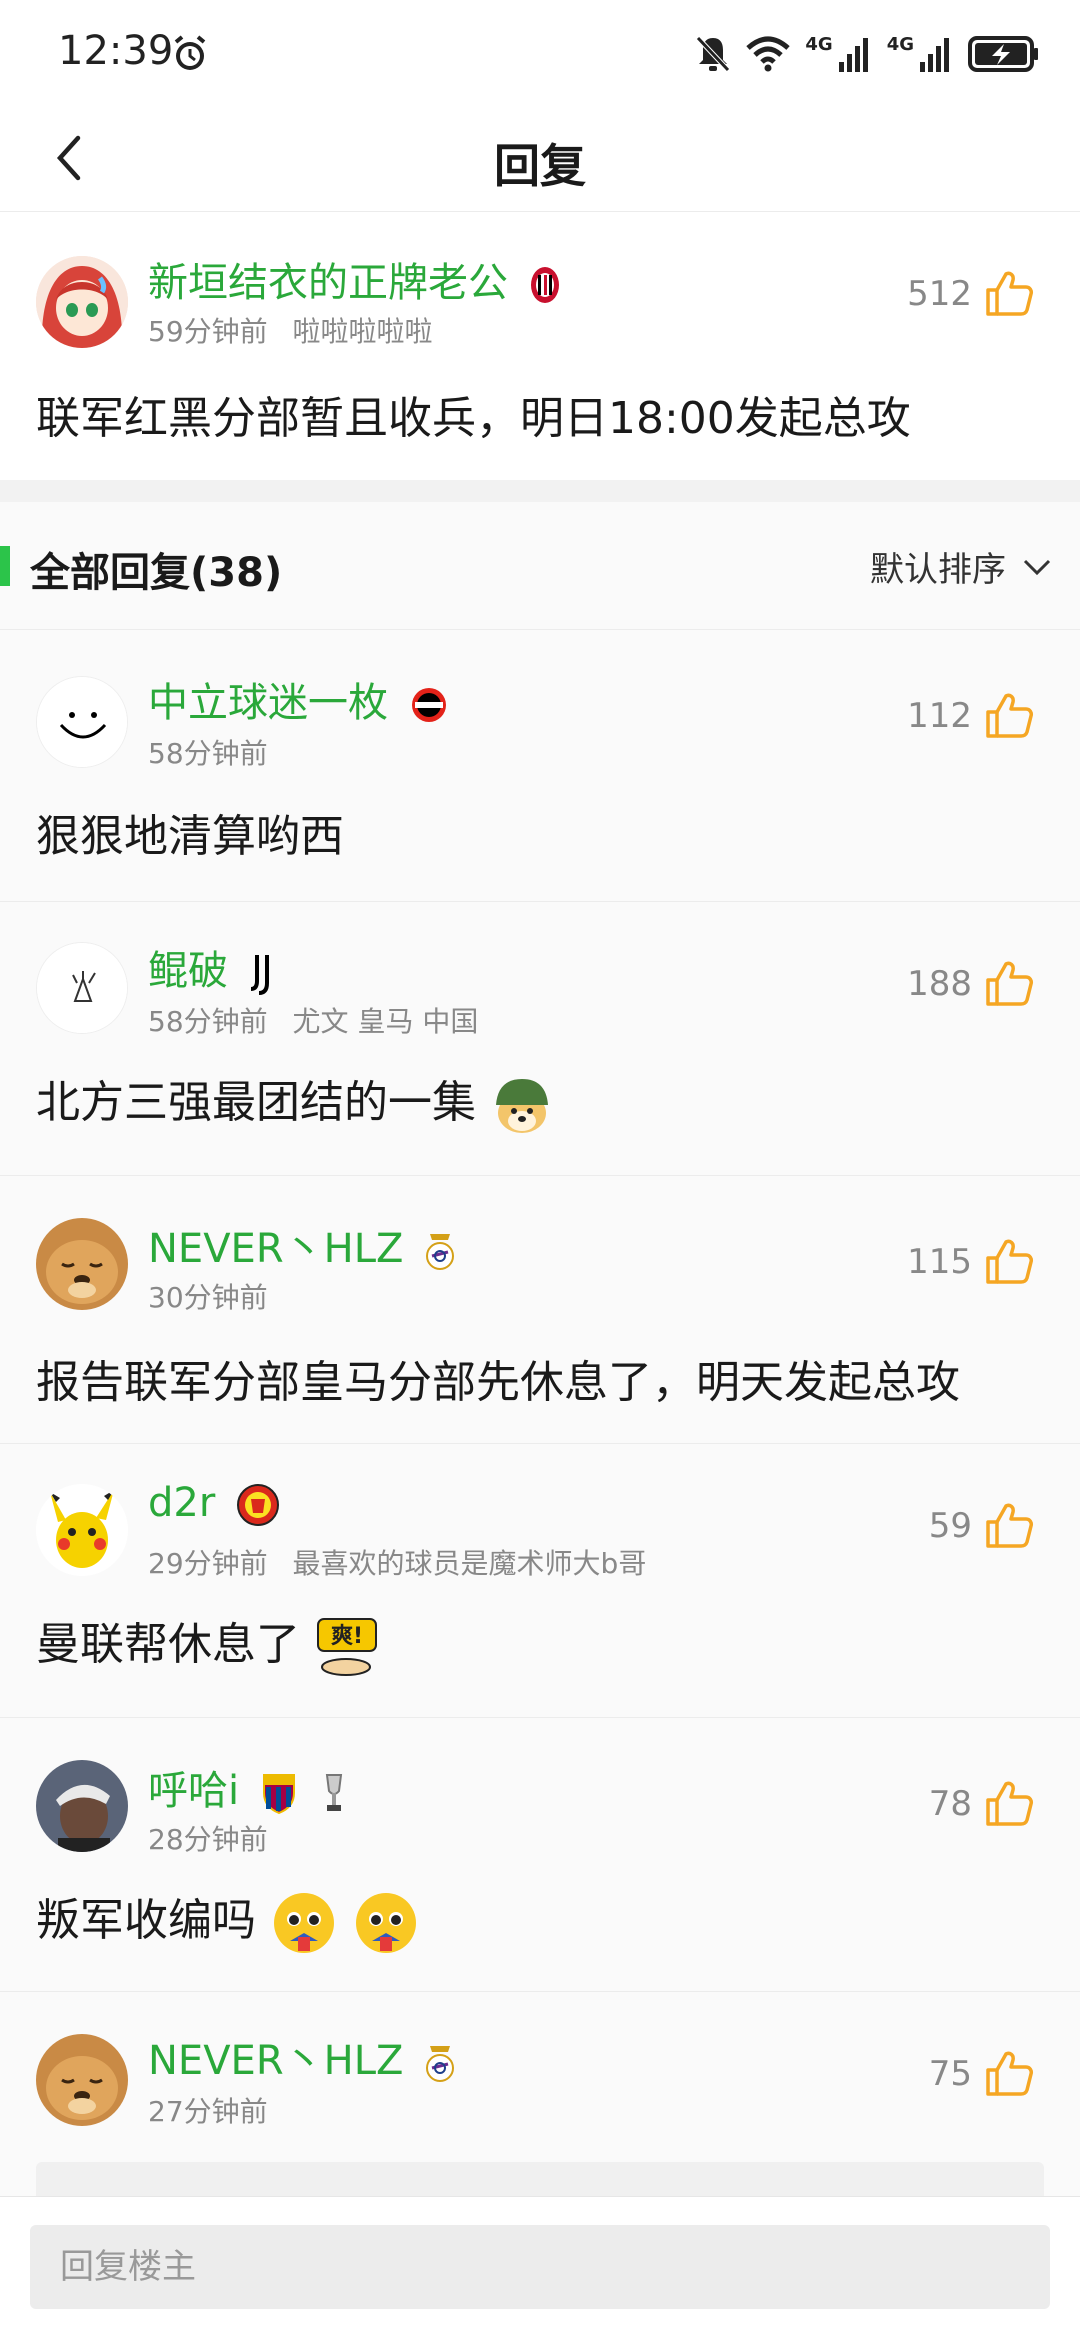  I want to click on network-type-label-2: 4G, so click(900, 44).